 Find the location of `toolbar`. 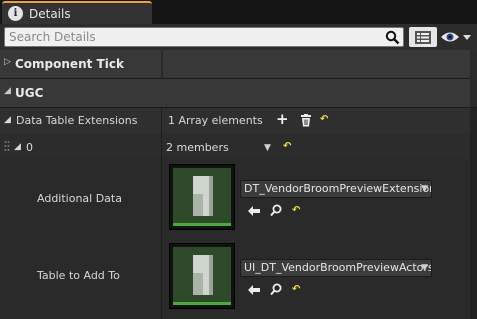

toolbar is located at coordinates (238, 37).